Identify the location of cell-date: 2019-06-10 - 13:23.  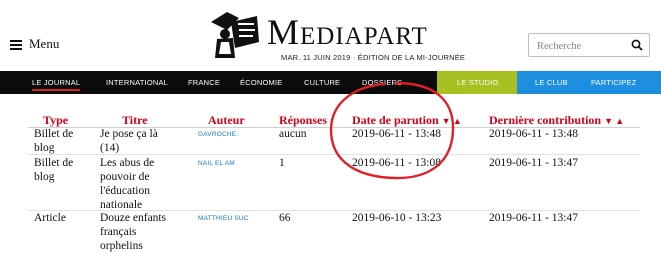
(397, 218).